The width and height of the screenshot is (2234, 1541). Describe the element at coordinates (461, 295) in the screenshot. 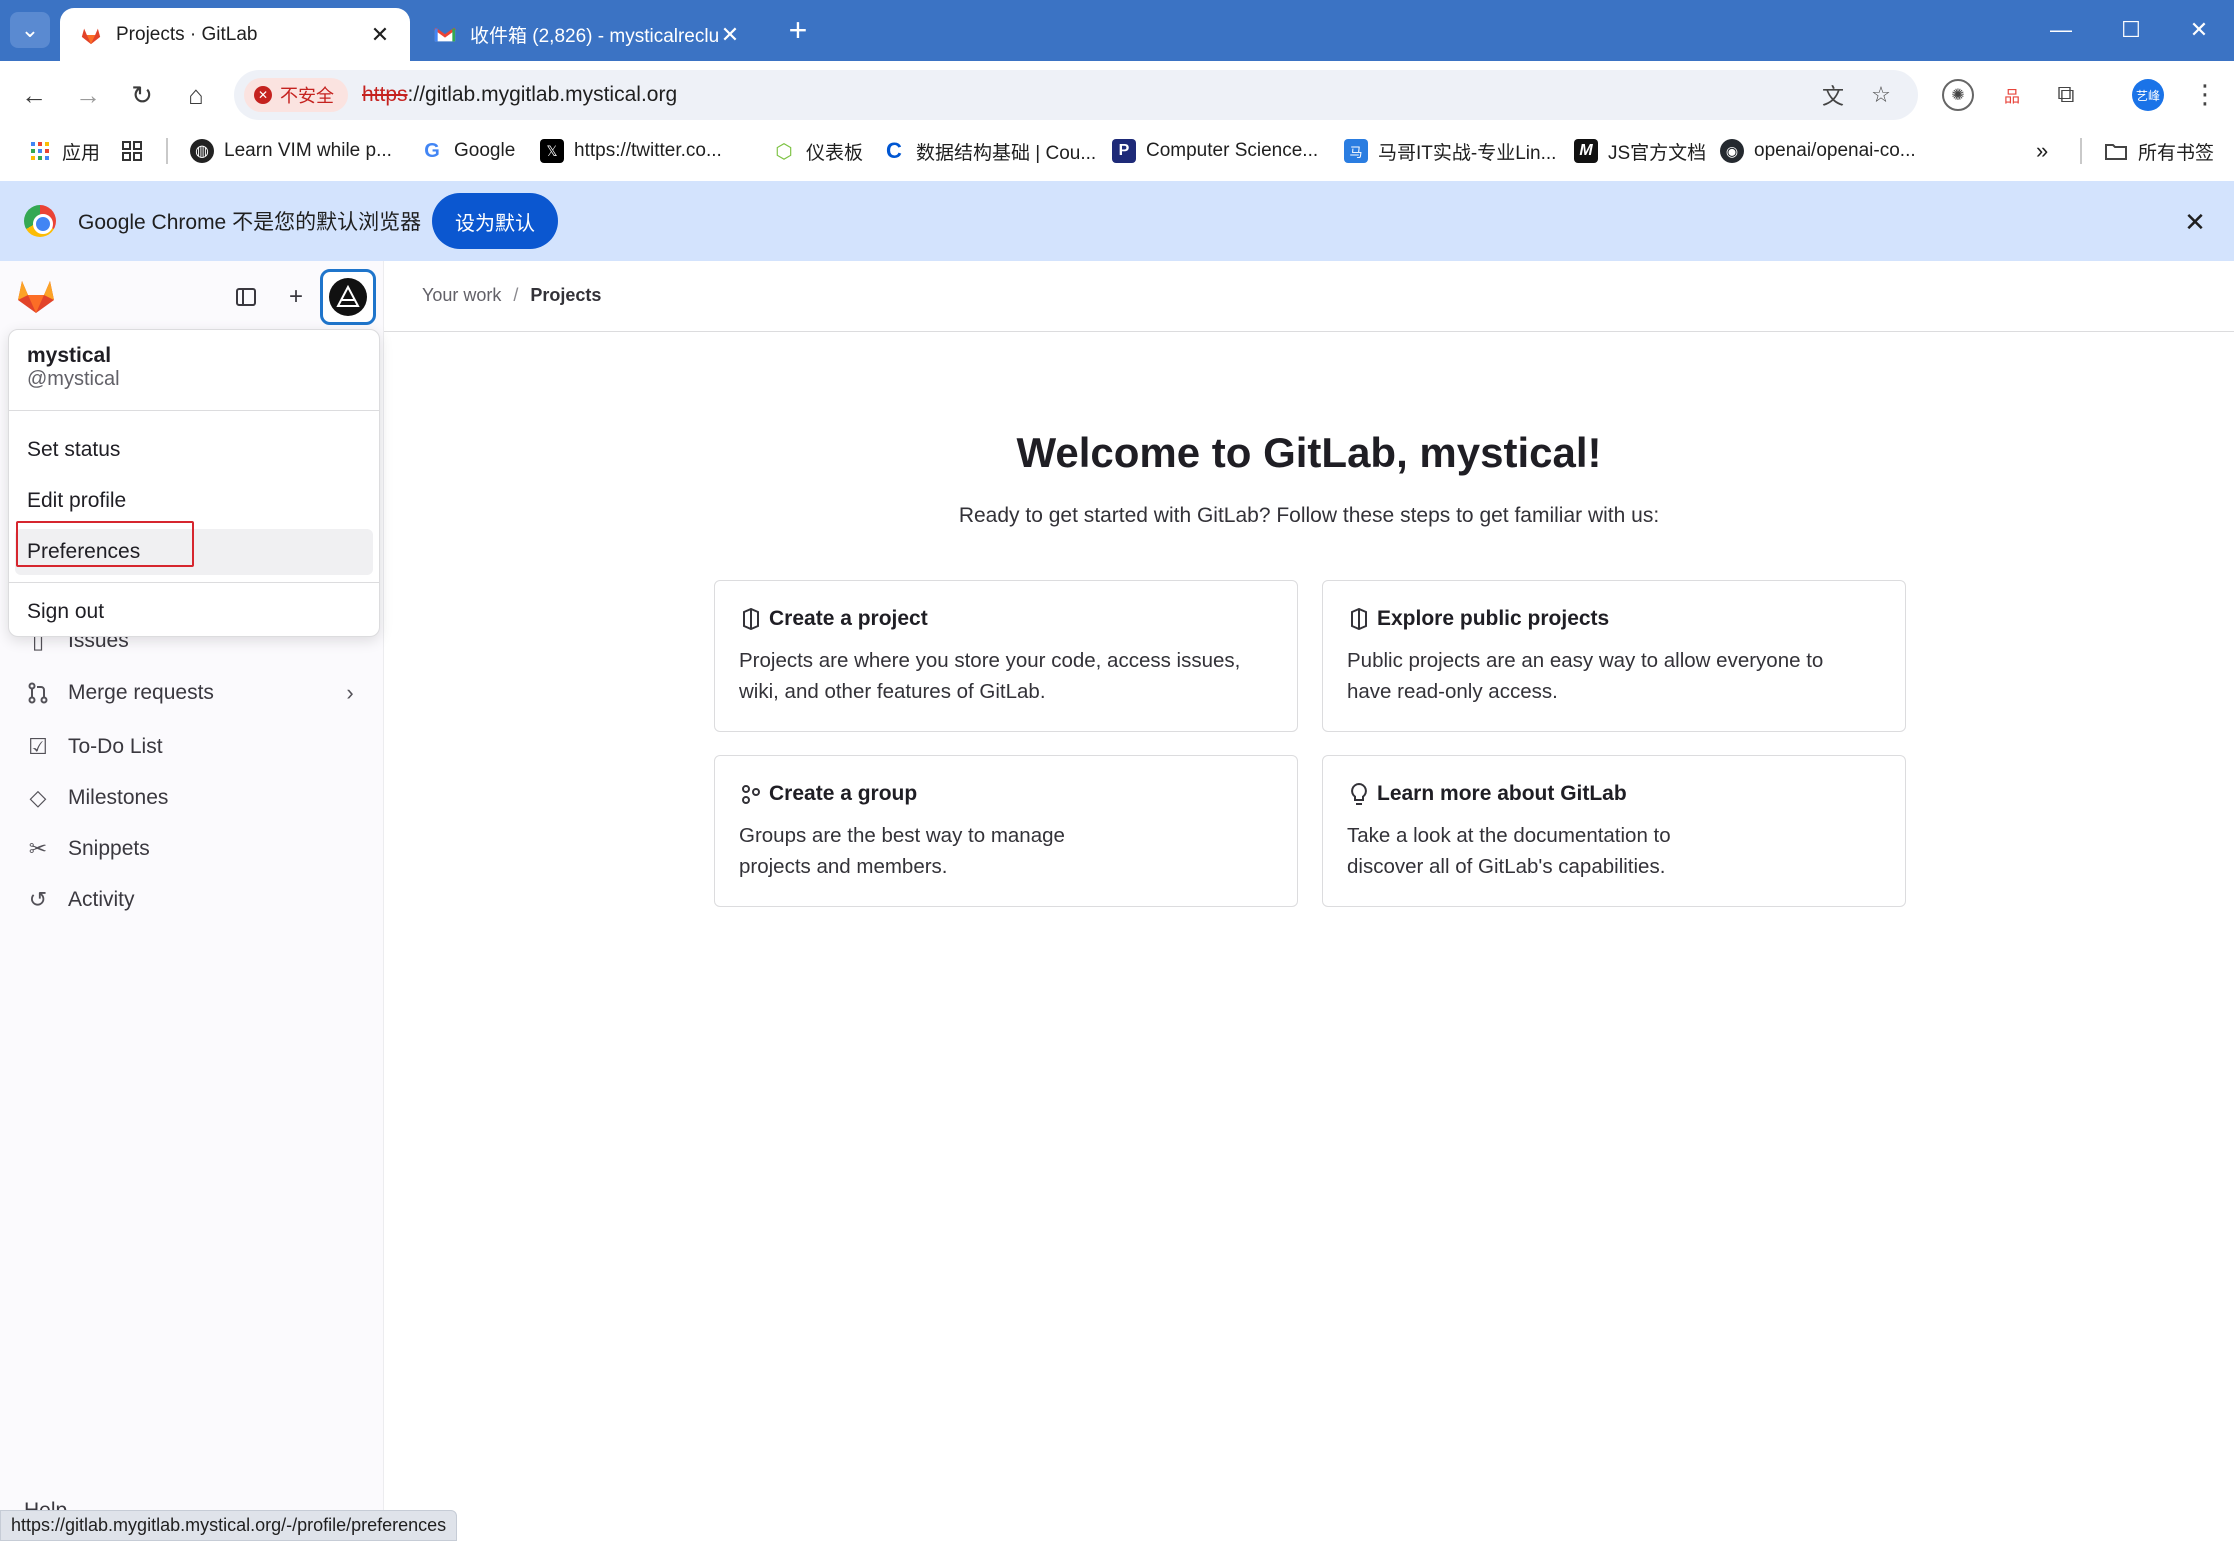

I see `breadcrumb-your-work: Your work` at that location.